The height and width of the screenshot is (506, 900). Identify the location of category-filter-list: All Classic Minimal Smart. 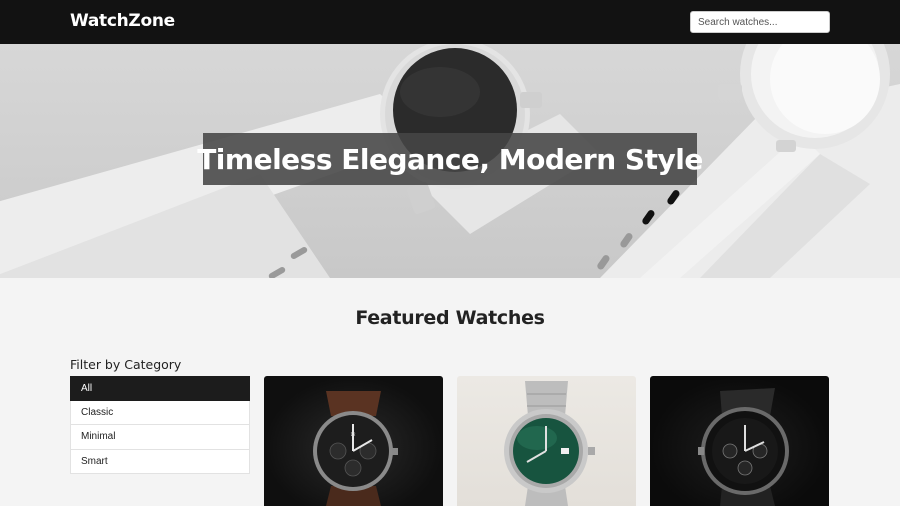
(160, 425).